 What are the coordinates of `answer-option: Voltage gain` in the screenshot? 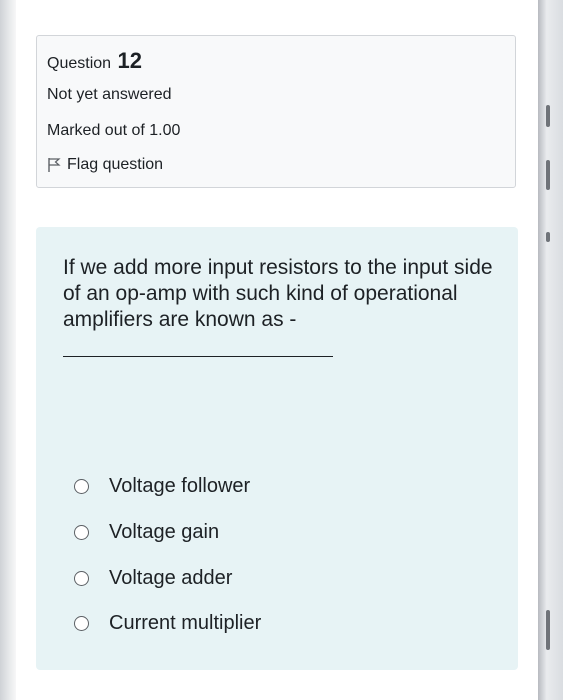 It's located at (146, 532).